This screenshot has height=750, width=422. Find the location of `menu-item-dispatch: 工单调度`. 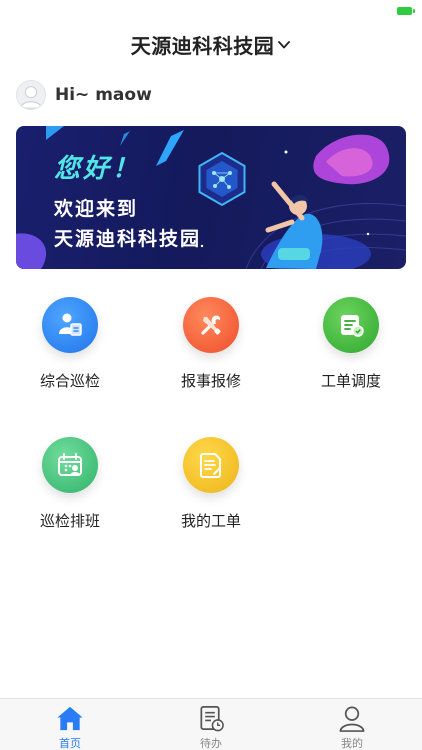

menu-item-dispatch: 工单调度 is located at coordinates (351, 352).